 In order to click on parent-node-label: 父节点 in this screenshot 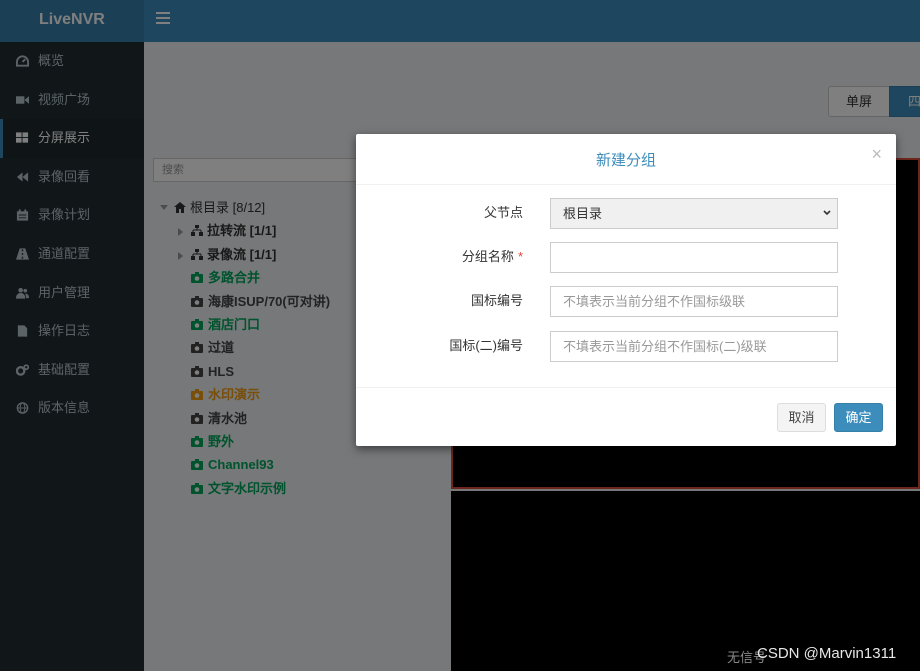, I will do `click(503, 212)`.